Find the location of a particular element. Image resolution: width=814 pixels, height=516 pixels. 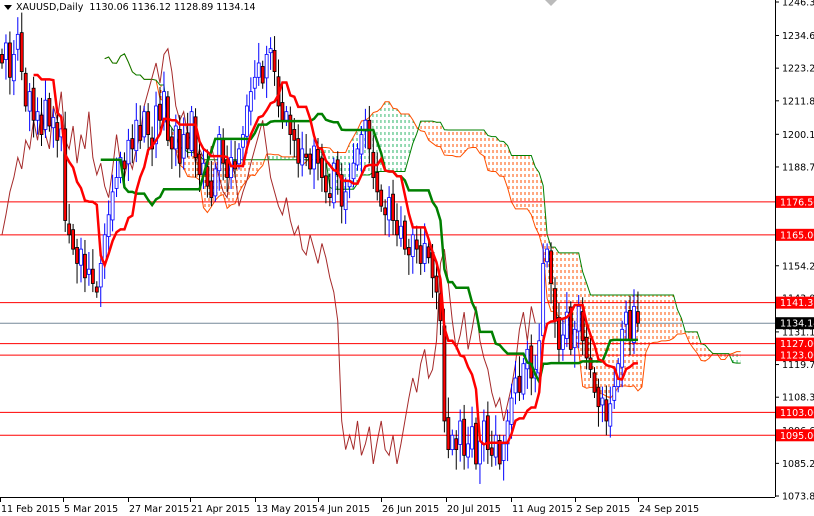

y-tick-label: 1246.30 is located at coordinates (798, 4).